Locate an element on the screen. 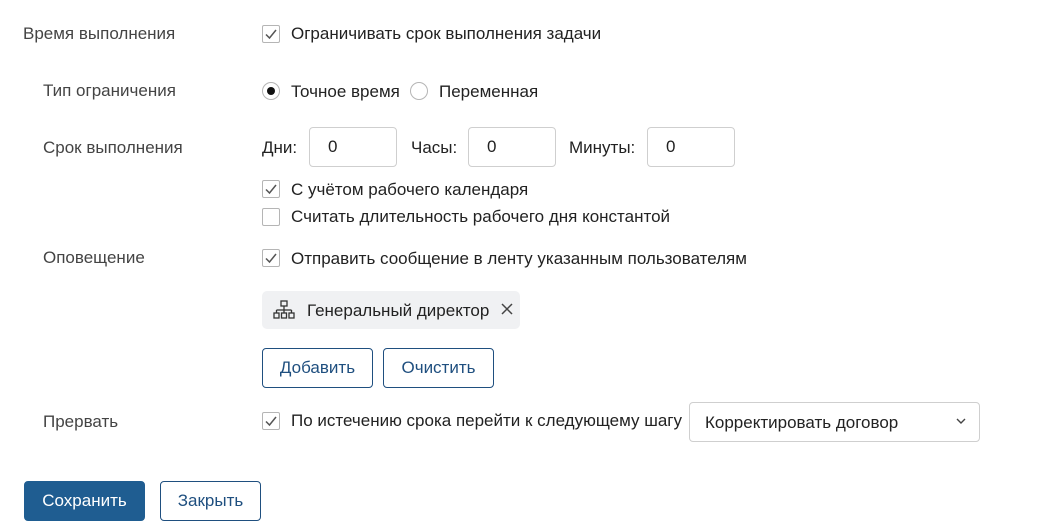  limit-deadline-checkbox is located at coordinates (271, 34).